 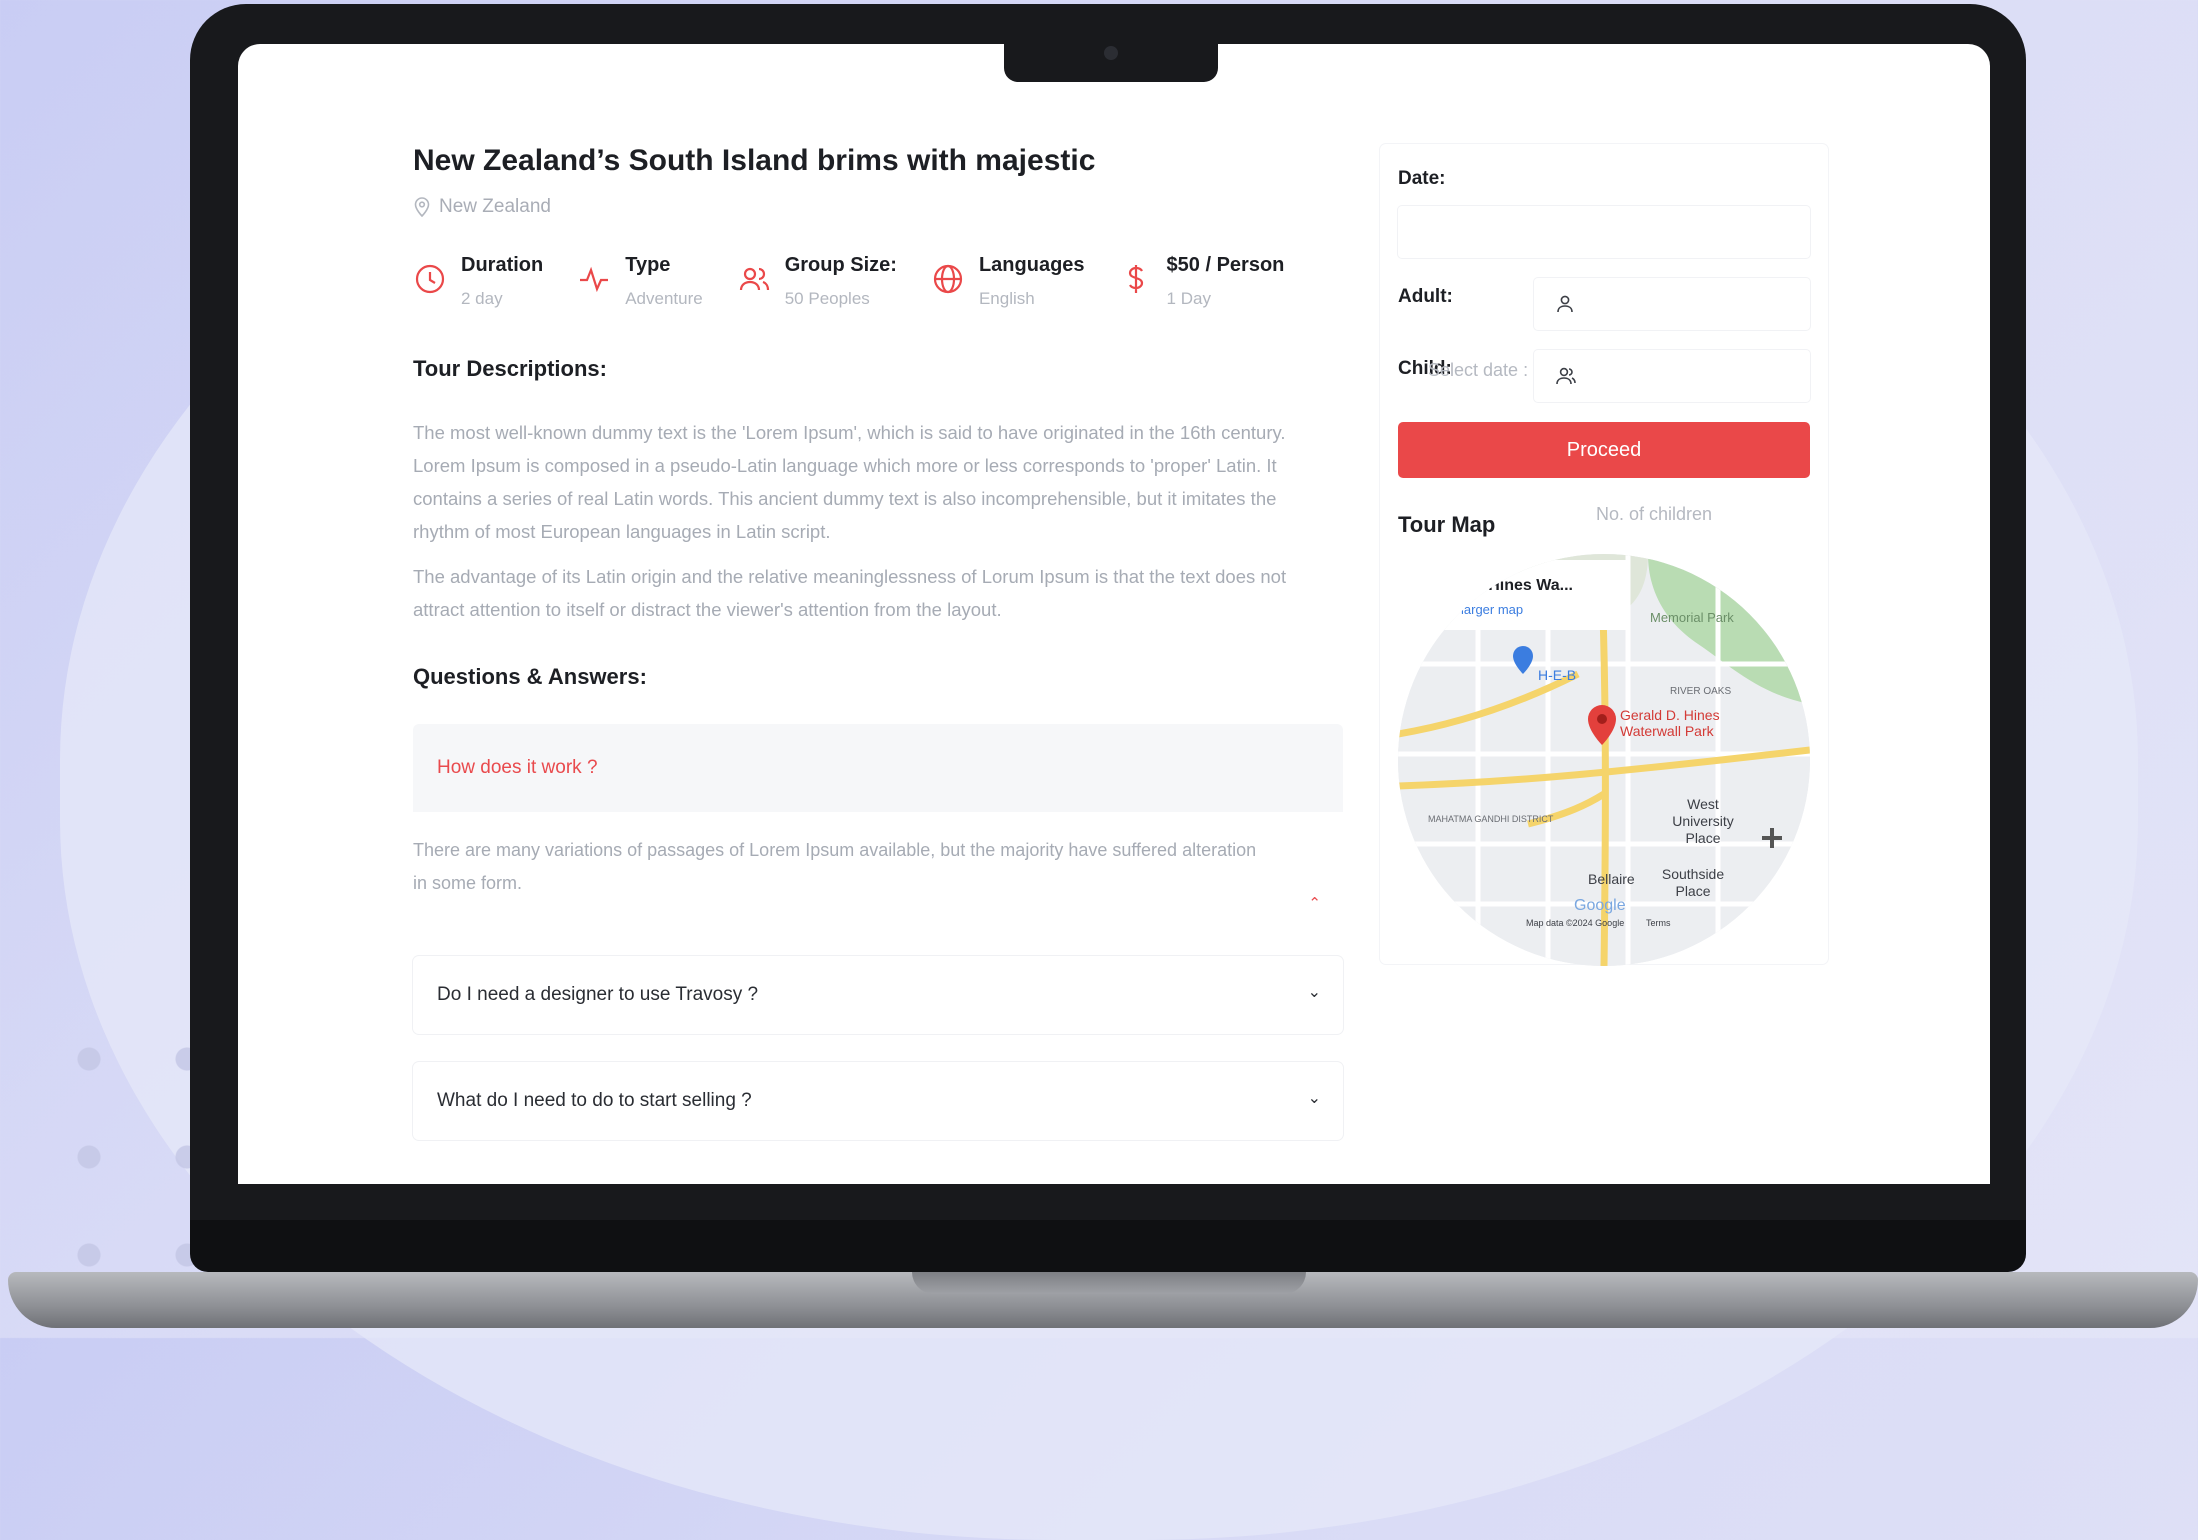 What do you see at coordinates (482, 298) in the screenshot?
I see `info-value: 2 day` at bounding box center [482, 298].